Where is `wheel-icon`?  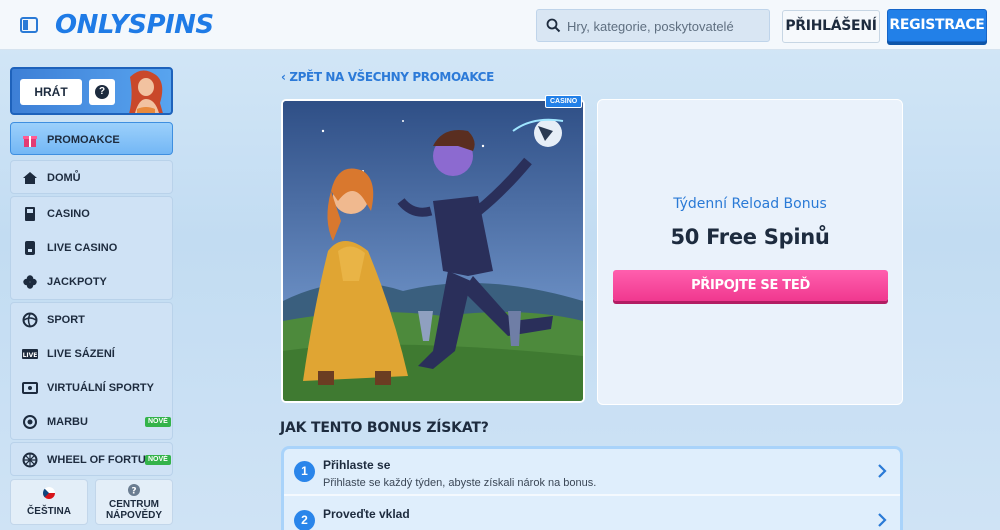
wheel-icon is located at coordinates (30, 460).